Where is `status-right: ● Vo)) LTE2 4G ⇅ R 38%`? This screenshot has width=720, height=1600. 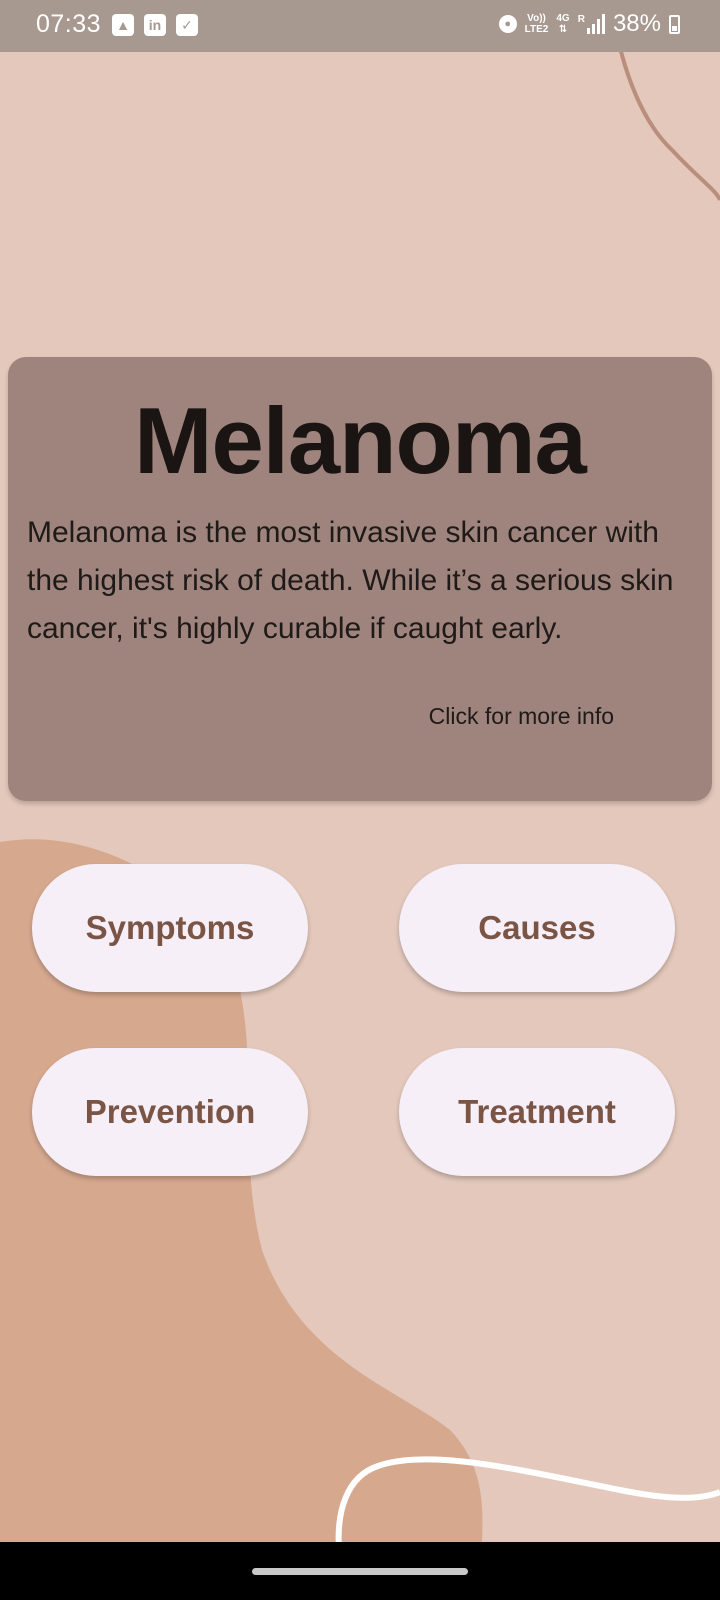
status-right: ● Vo)) LTE2 4G ⇅ R 38% is located at coordinates (589, 24).